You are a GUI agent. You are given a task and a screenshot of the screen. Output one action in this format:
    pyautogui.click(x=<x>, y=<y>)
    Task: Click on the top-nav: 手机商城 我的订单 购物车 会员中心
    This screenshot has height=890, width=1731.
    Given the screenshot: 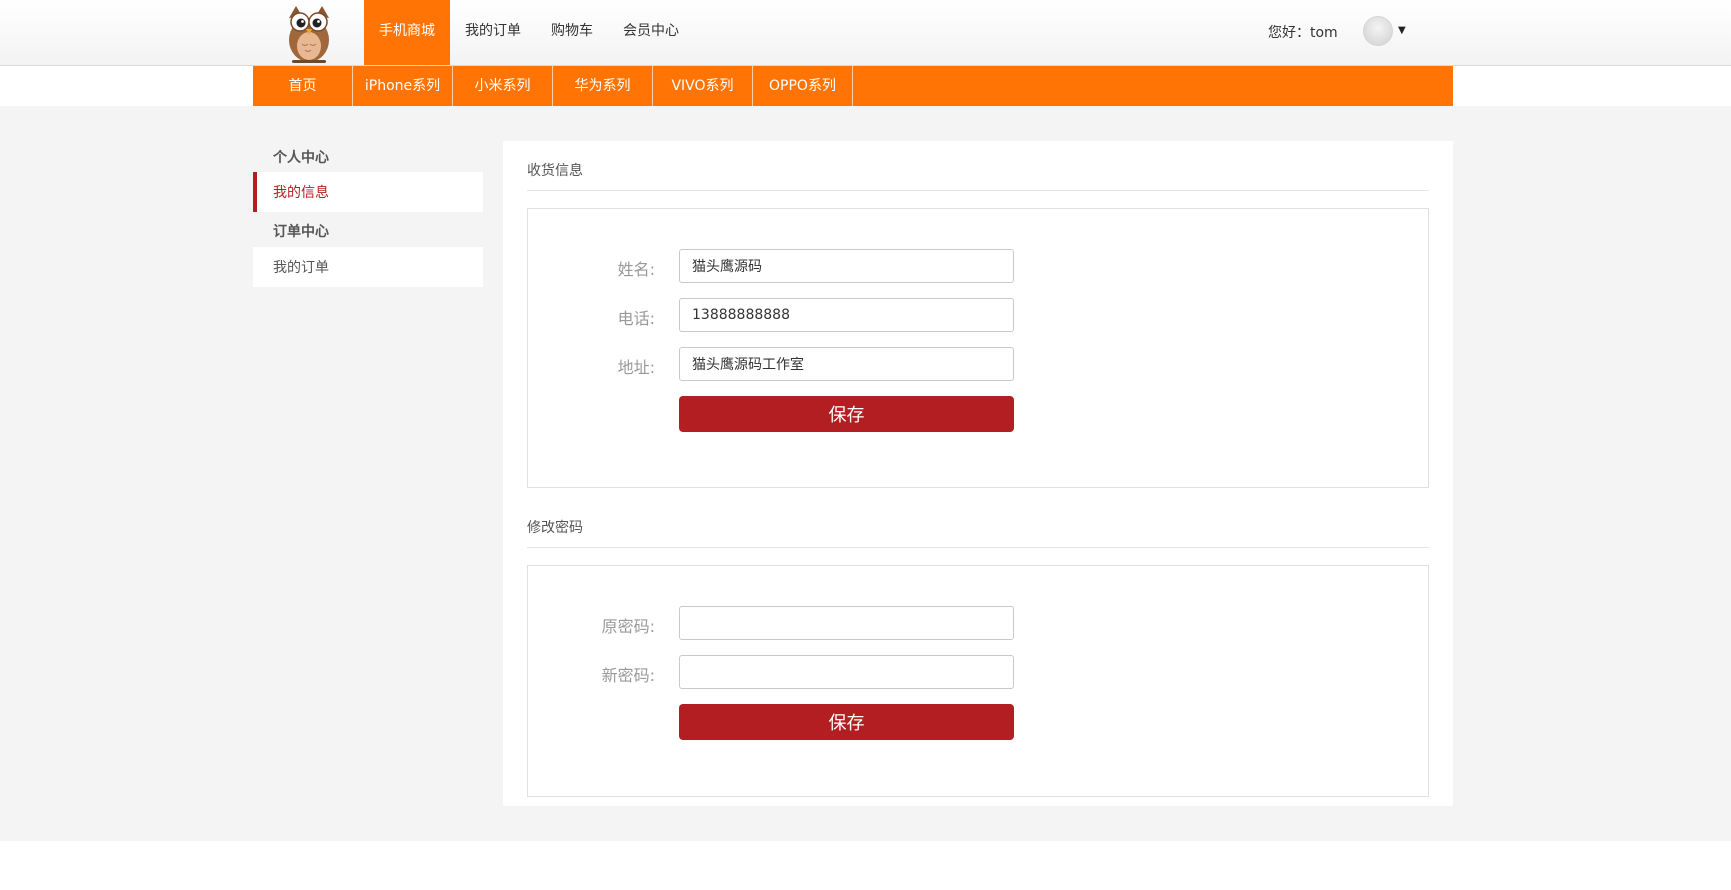 What is the action you would take?
    pyautogui.click(x=529, y=32)
    